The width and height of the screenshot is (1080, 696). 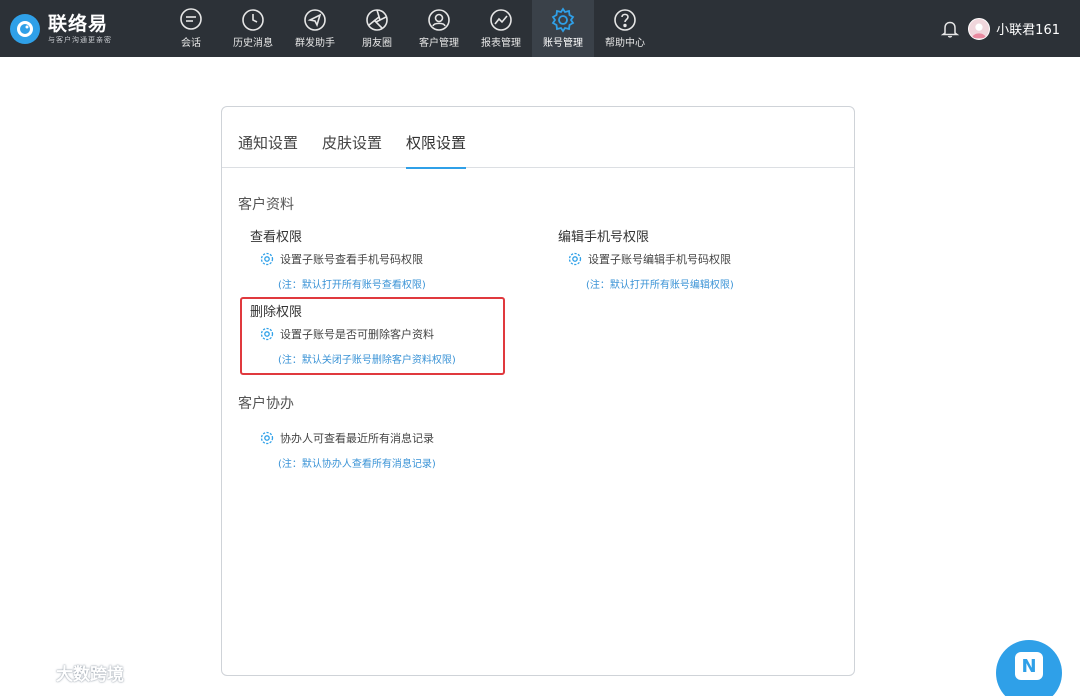 What do you see at coordinates (357, 464) in the screenshot?
I see `collab-note: (注：默认协办人查看所有消息记录)` at bounding box center [357, 464].